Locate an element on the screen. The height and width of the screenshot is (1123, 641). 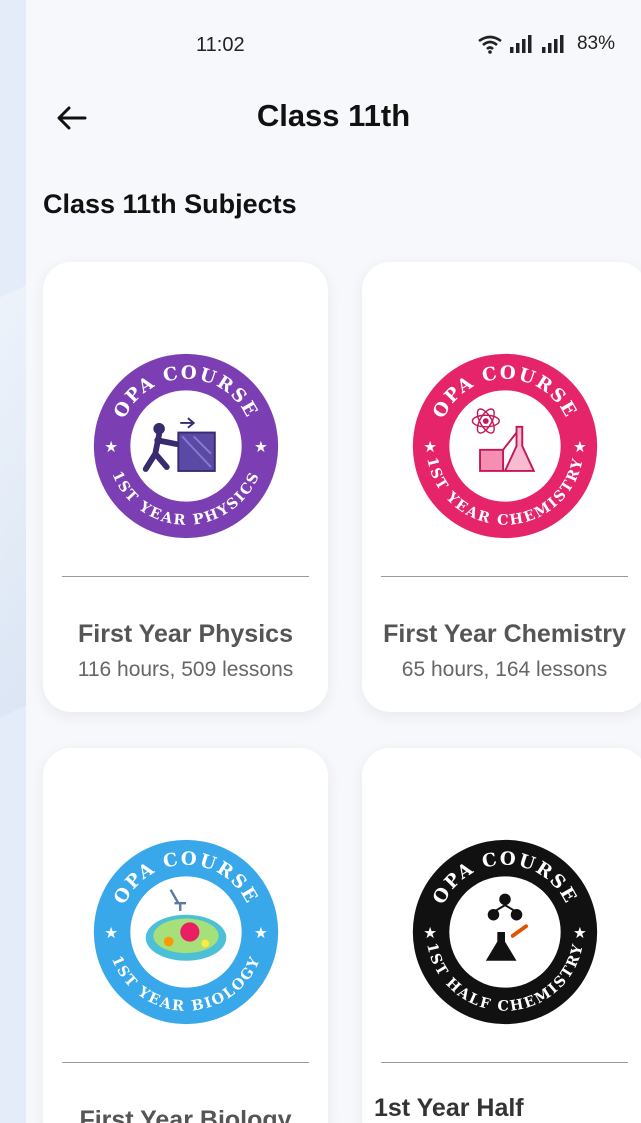
battery-level: 83% is located at coordinates (595, 43).